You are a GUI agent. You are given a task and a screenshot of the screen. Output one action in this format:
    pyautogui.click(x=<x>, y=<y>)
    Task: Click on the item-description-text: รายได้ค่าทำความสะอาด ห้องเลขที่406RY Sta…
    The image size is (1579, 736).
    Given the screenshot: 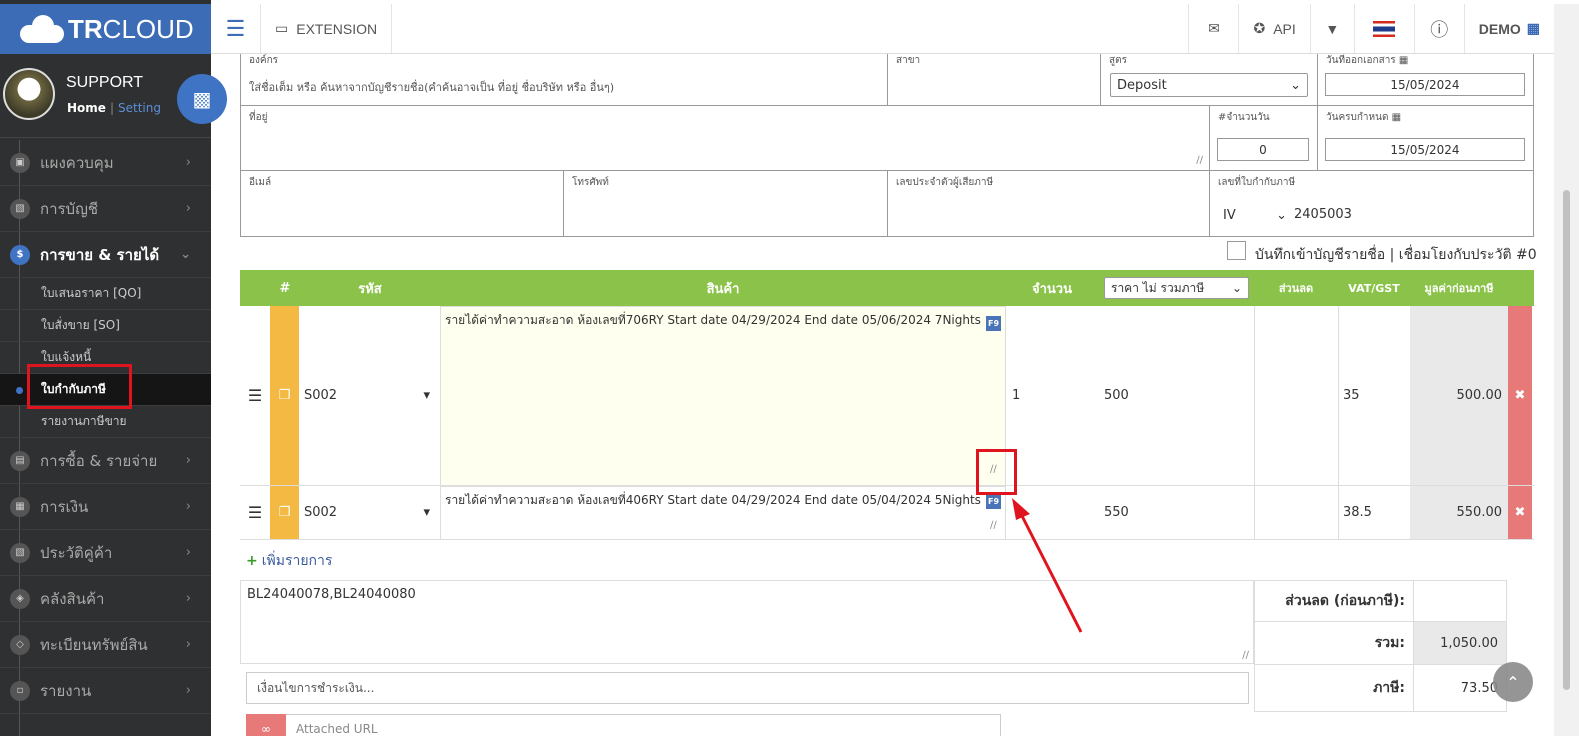 What is the action you would take?
    pyautogui.click(x=713, y=500)
    